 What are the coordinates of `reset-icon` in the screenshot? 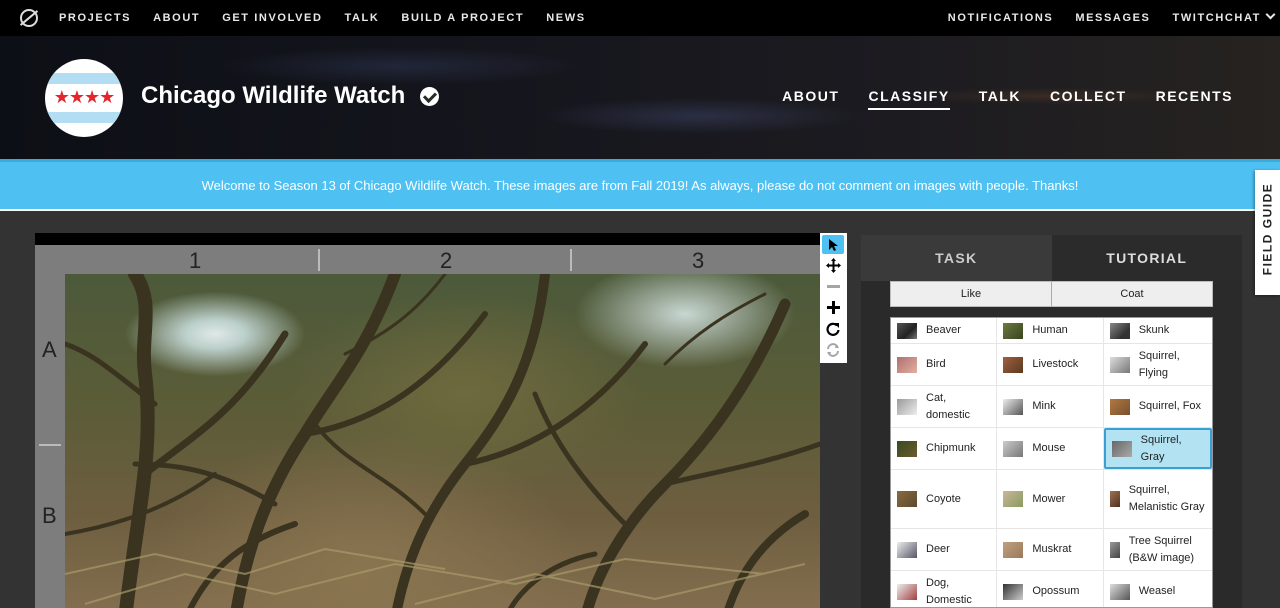 It's located at (833, 349).